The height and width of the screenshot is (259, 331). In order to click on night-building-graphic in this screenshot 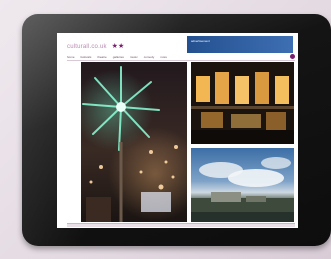, I will do `click(242, 103)`.